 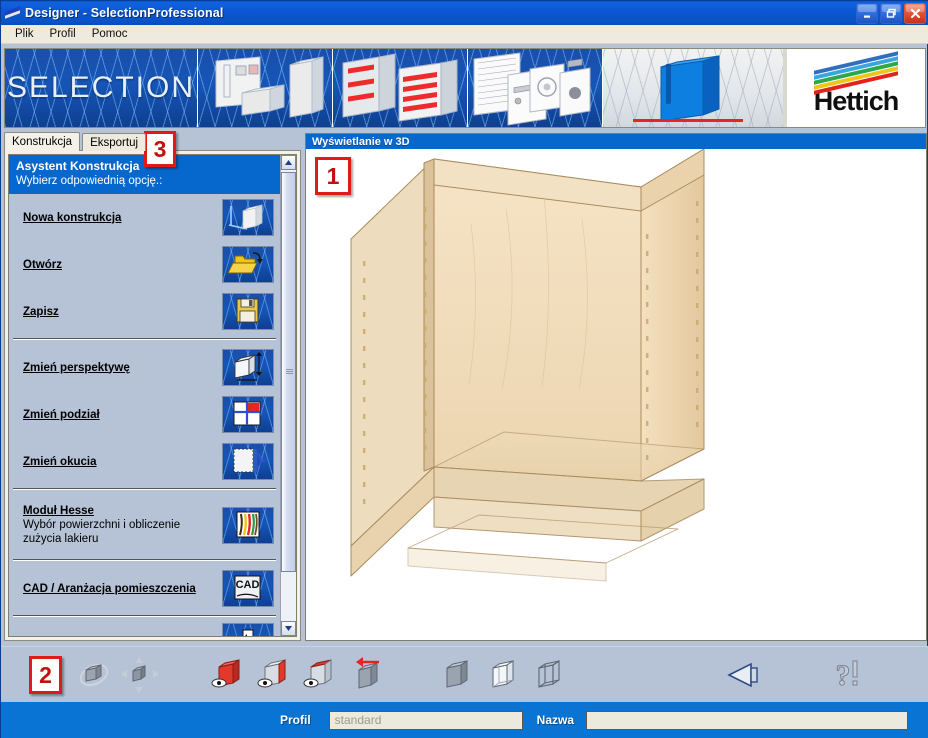 What do you see at coordinates (61, 414) in the screenshot?
I see `sidebar-item-label: Zmień podział` at bounding box center [61, 414].